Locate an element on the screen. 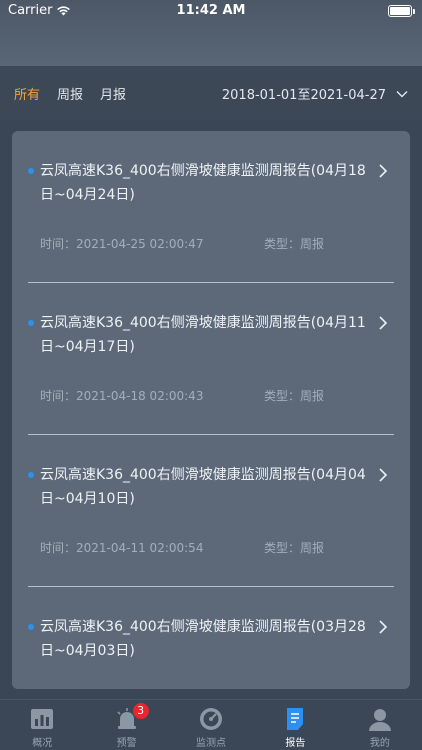  gauge-icon is located at coordinates (211, 719).